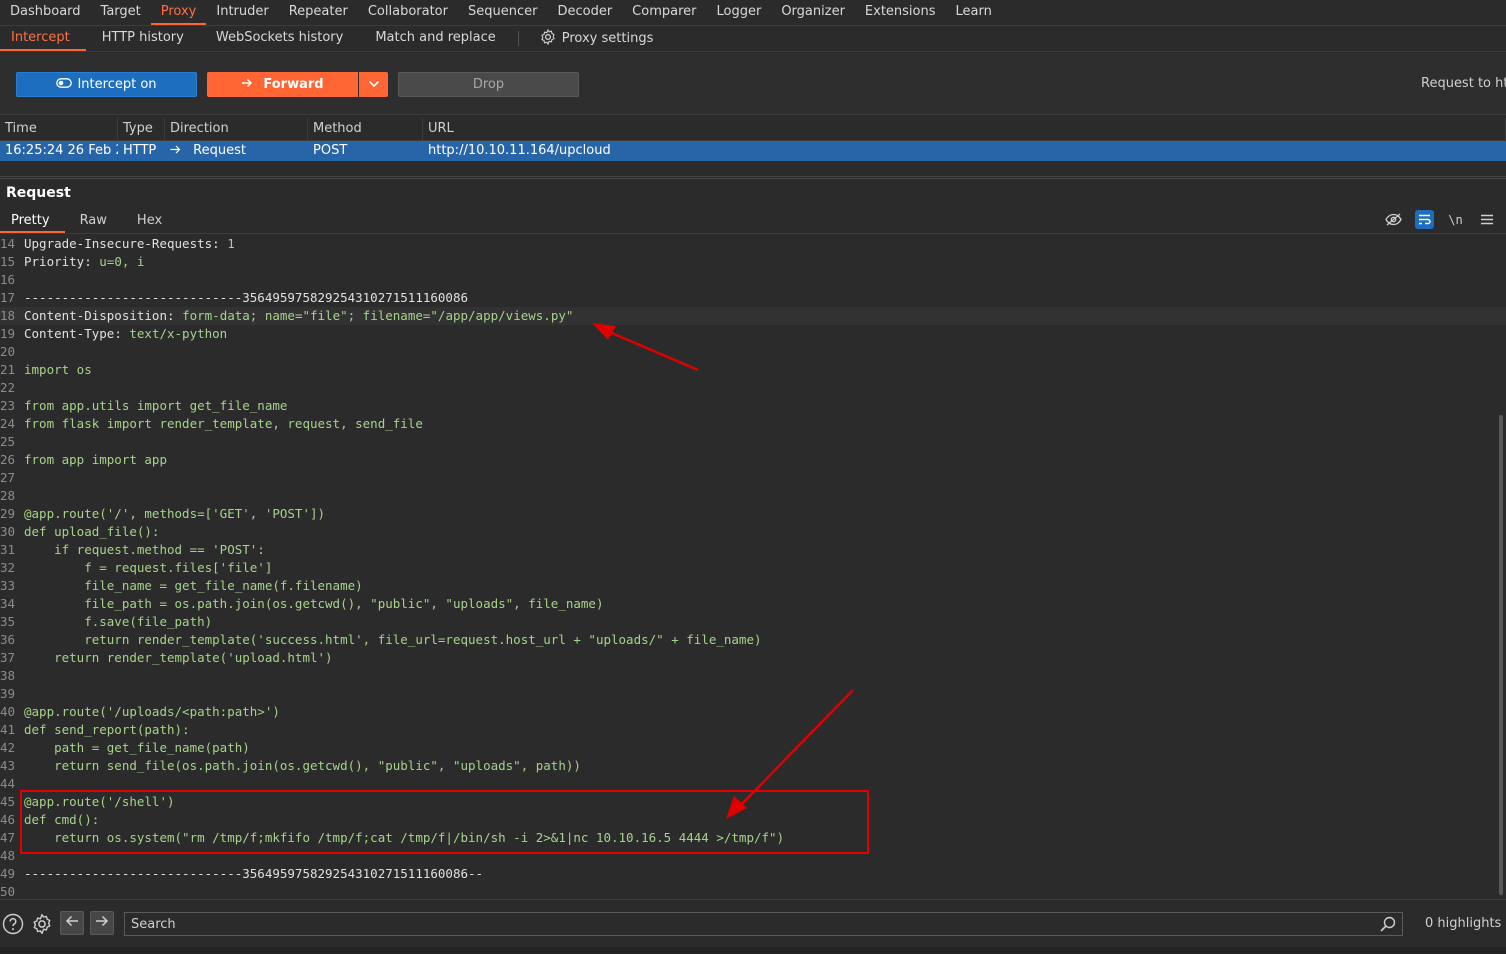  I want to click on previous-match-button, so click(72, 923).